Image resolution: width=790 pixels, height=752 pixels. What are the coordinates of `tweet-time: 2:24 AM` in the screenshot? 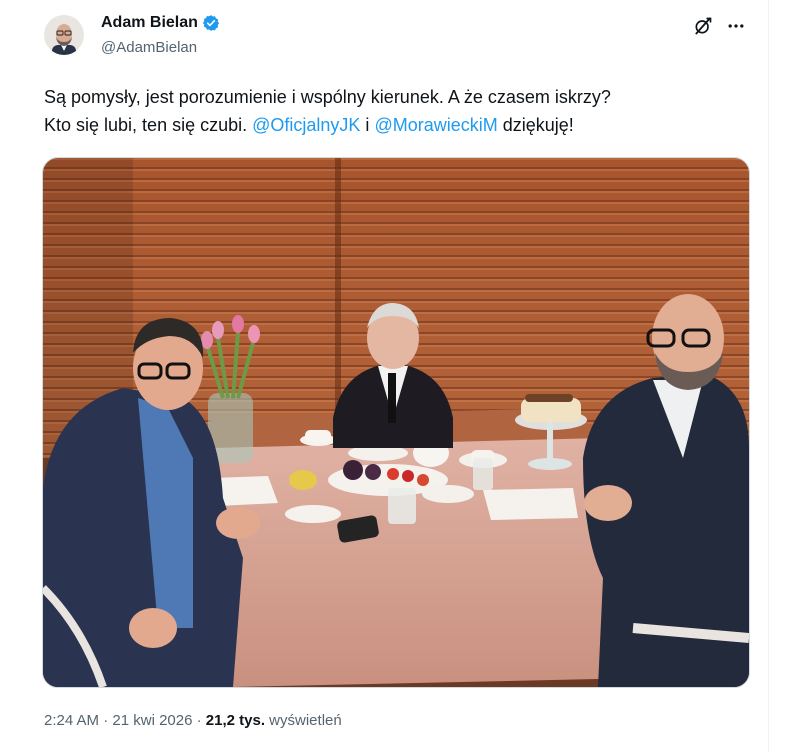 It's located at (71, 720).